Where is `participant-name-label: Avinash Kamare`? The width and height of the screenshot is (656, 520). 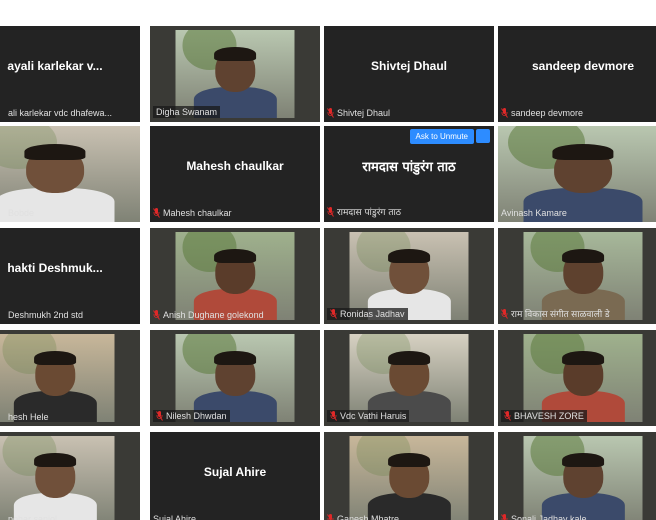
participant-name-label: Avinash Kamare is located at coordinates (534, 213).